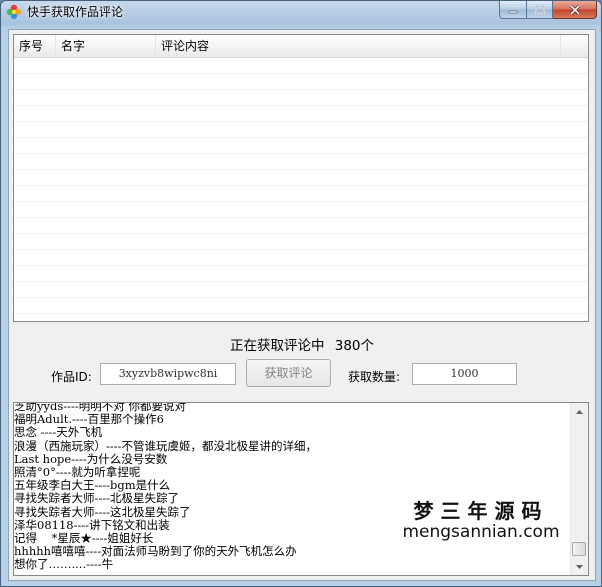 This screenshot has height=587, width=602. I want to click on scroll-down-button, so click(579, 566).